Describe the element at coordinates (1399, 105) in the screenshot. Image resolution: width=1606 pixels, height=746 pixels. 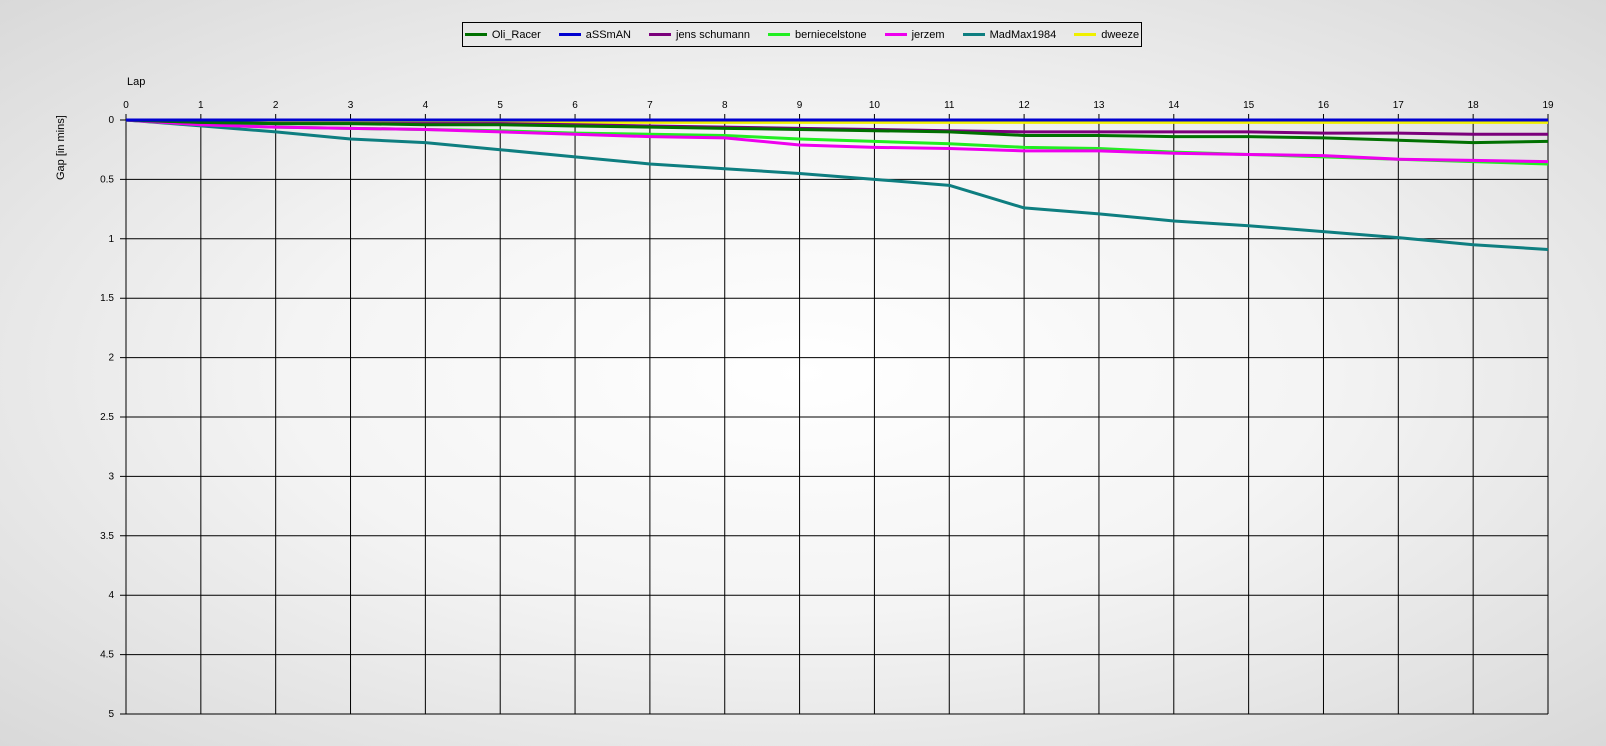
I see `x-tick-label: 17` at that location.